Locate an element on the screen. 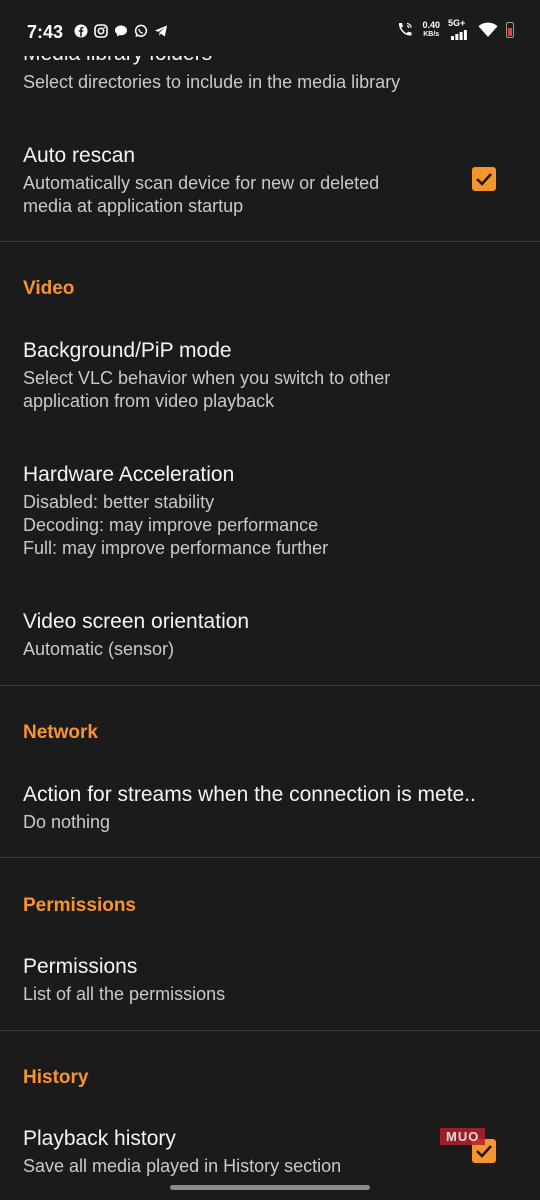  hardware-acceleration-title: Hardware Acceleration is located at coordinates (129, 474).